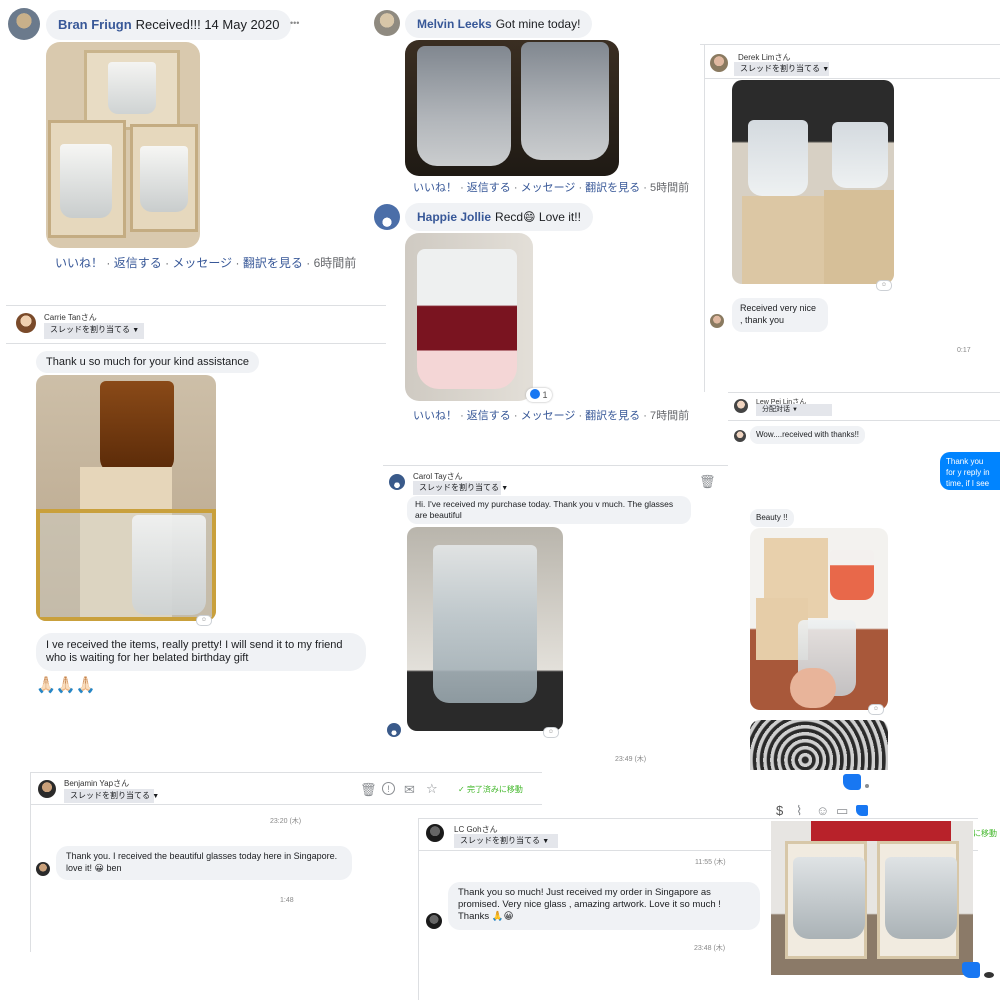  Describe the element at coordinates (822, 810) in the screenshot. I see `smile-icon: ☺` at that location.